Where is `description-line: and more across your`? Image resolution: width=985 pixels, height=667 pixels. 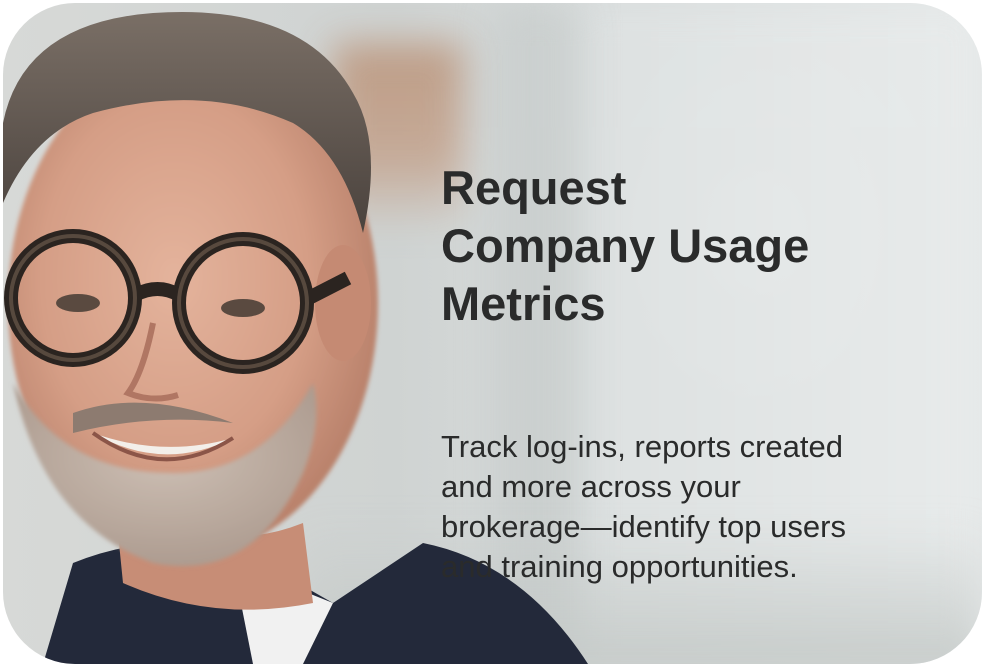
description-line: and more across your is located at coordinates (591, 486).